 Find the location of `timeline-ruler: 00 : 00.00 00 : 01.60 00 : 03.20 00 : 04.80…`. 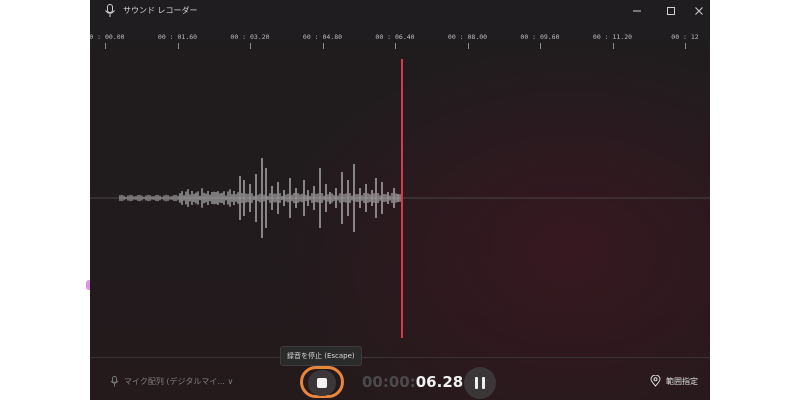

timeline-ruler: 00 : 00.00 00 : 01.60 00 : 03.20 00 : 04.80… is located at coordinates (400, 39).